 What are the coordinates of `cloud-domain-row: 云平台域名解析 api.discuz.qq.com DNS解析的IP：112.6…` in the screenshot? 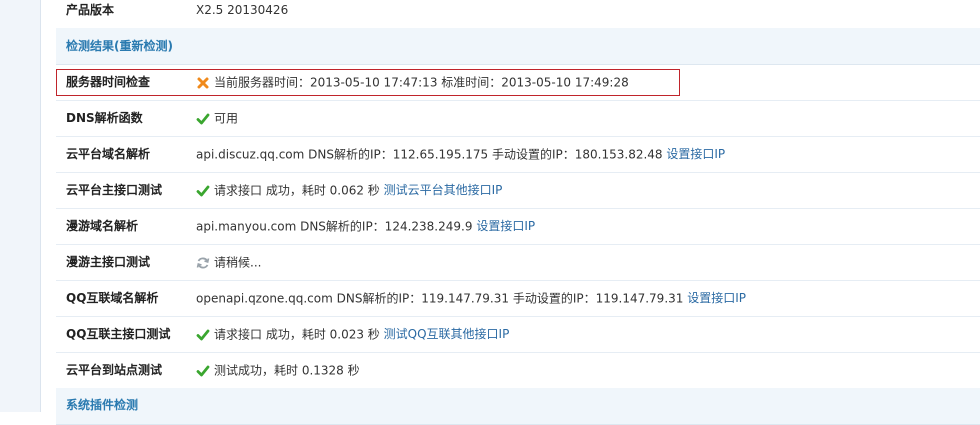 It's located at (518, 154).